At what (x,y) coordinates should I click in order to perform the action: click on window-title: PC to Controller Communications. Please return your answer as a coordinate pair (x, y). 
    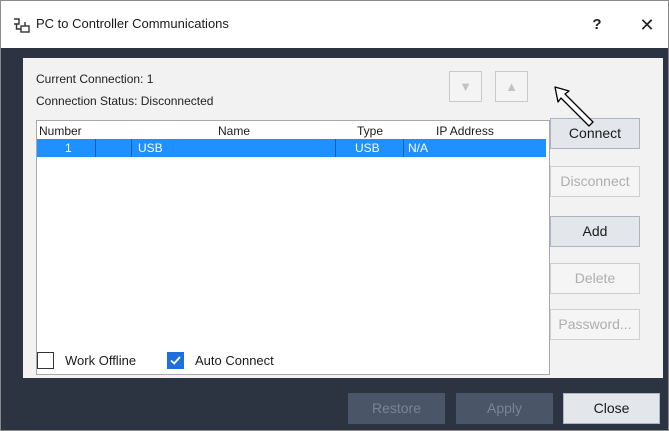
    Looking at the image, I should click on (132, 23).